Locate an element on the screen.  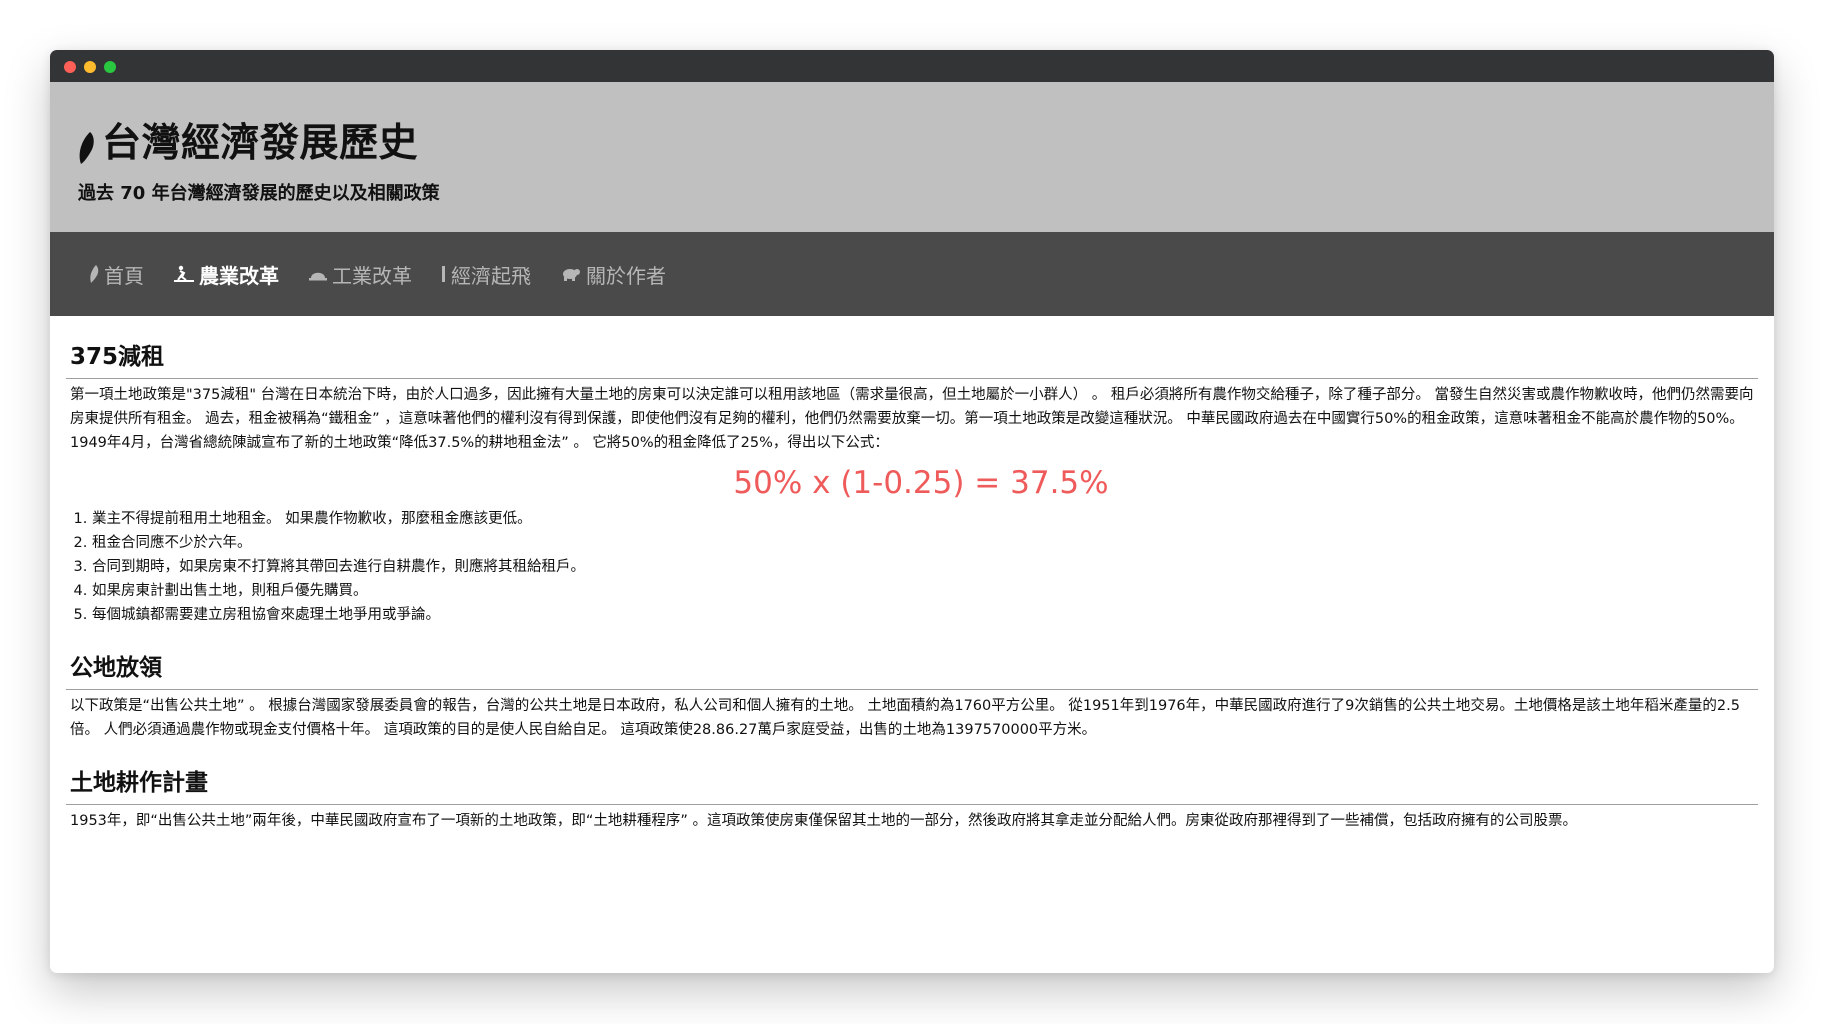
bear-icon is located at coordinates (571, 275).